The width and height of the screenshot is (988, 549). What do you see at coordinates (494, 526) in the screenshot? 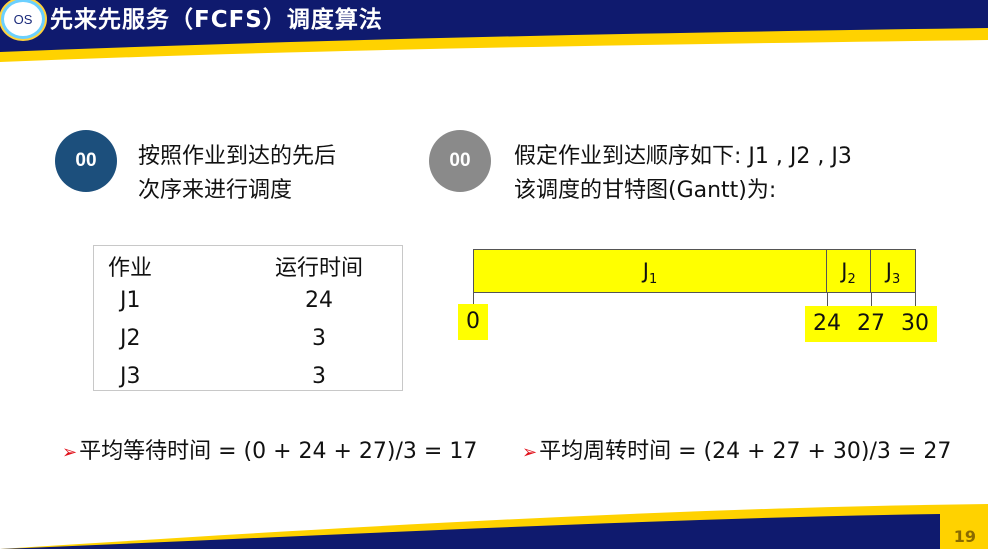
I see `footer-band` at bounding box center [494, 526].